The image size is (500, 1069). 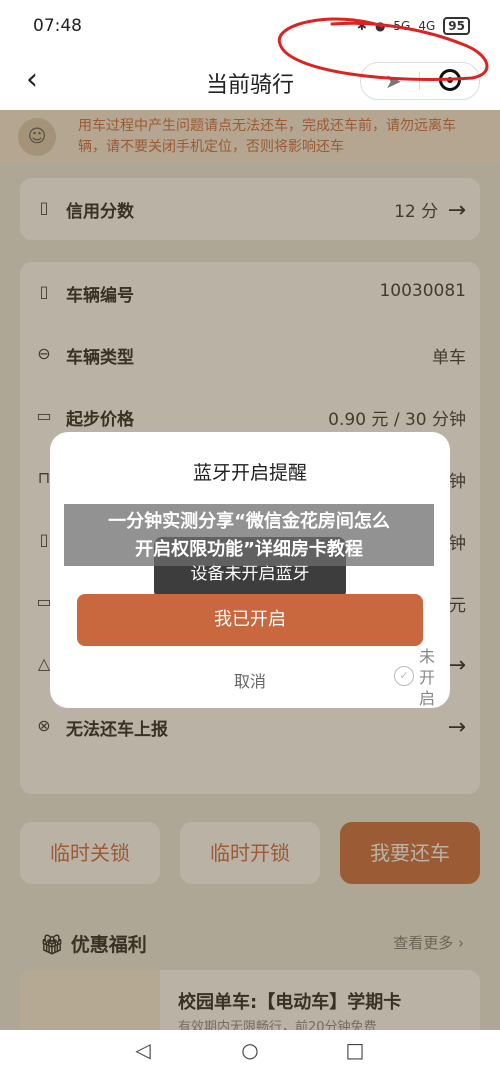 What do you see at coordinates (427, 677) in the screenshot?
I see `bluetooth-status-label: 未开启` at bounding box center [427, 677].